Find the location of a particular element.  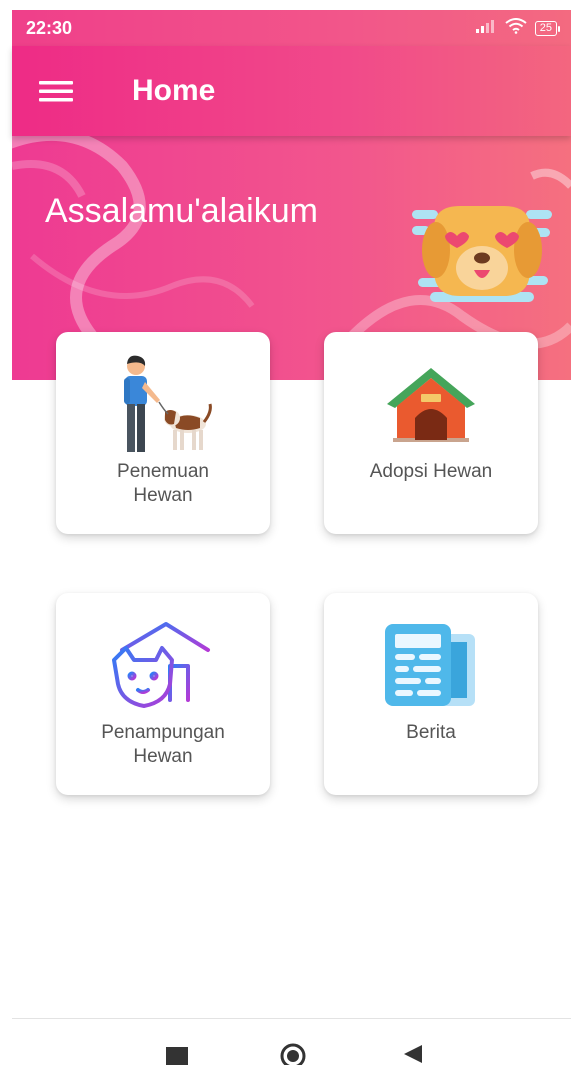

menu-card-penemuan-hewan: Penemuan Hewan is located at coordinates (163, 433).